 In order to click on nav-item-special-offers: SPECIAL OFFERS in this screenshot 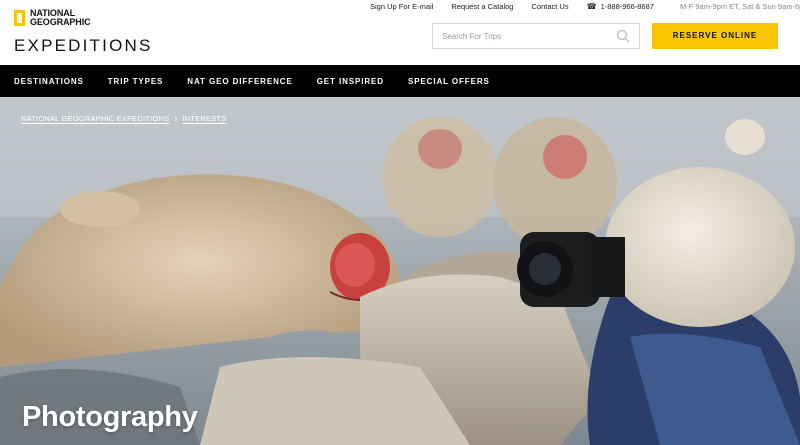, I will do `click(449, 81)`.